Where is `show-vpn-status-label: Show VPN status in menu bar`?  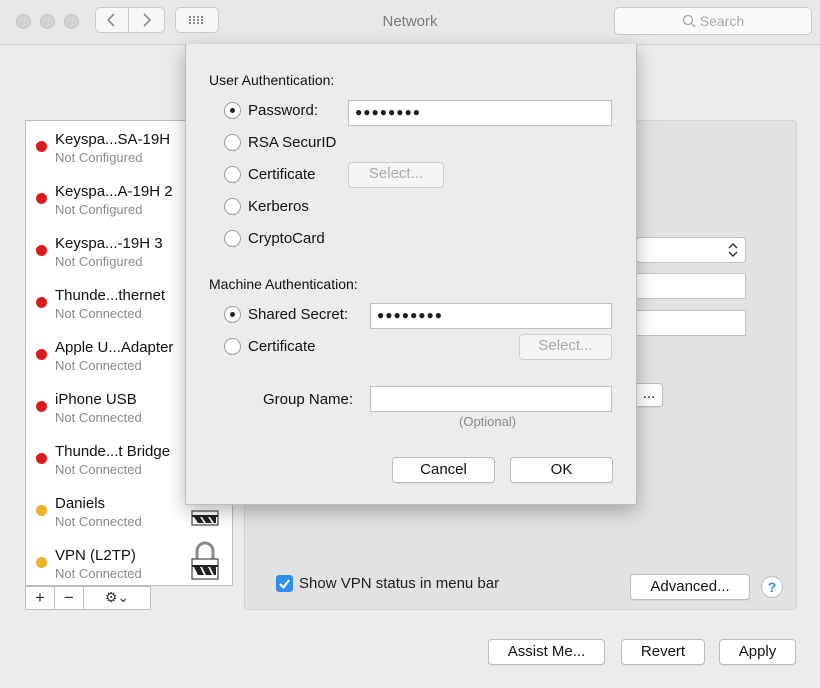
show-vpn-status-label: Show VPN status in menu bar is located at coordinates (399, 583).